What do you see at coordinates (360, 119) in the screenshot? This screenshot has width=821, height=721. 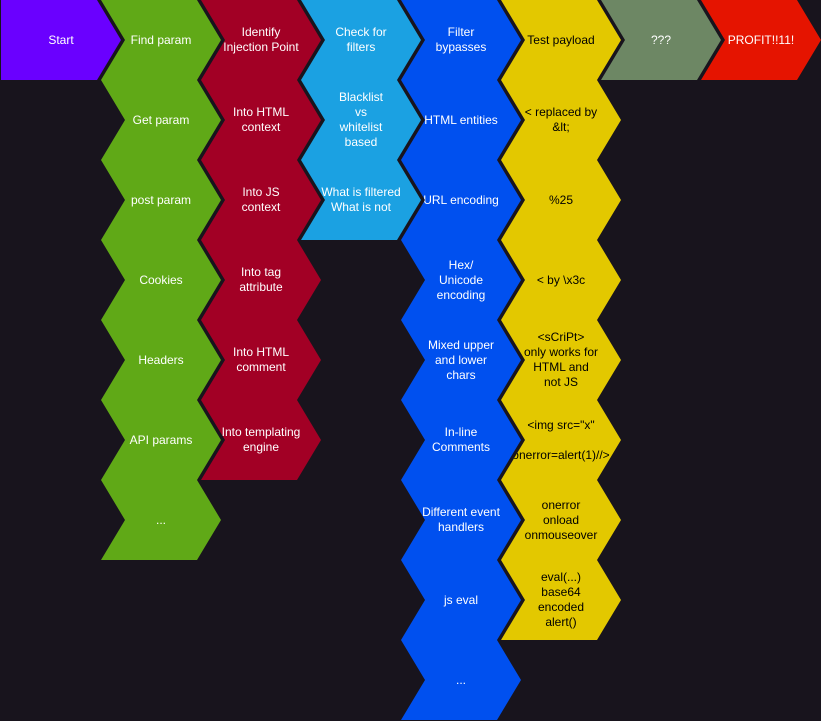 I see `filters-item-label: Blacklist vs whitelist based` at bounding box center [360, 119].